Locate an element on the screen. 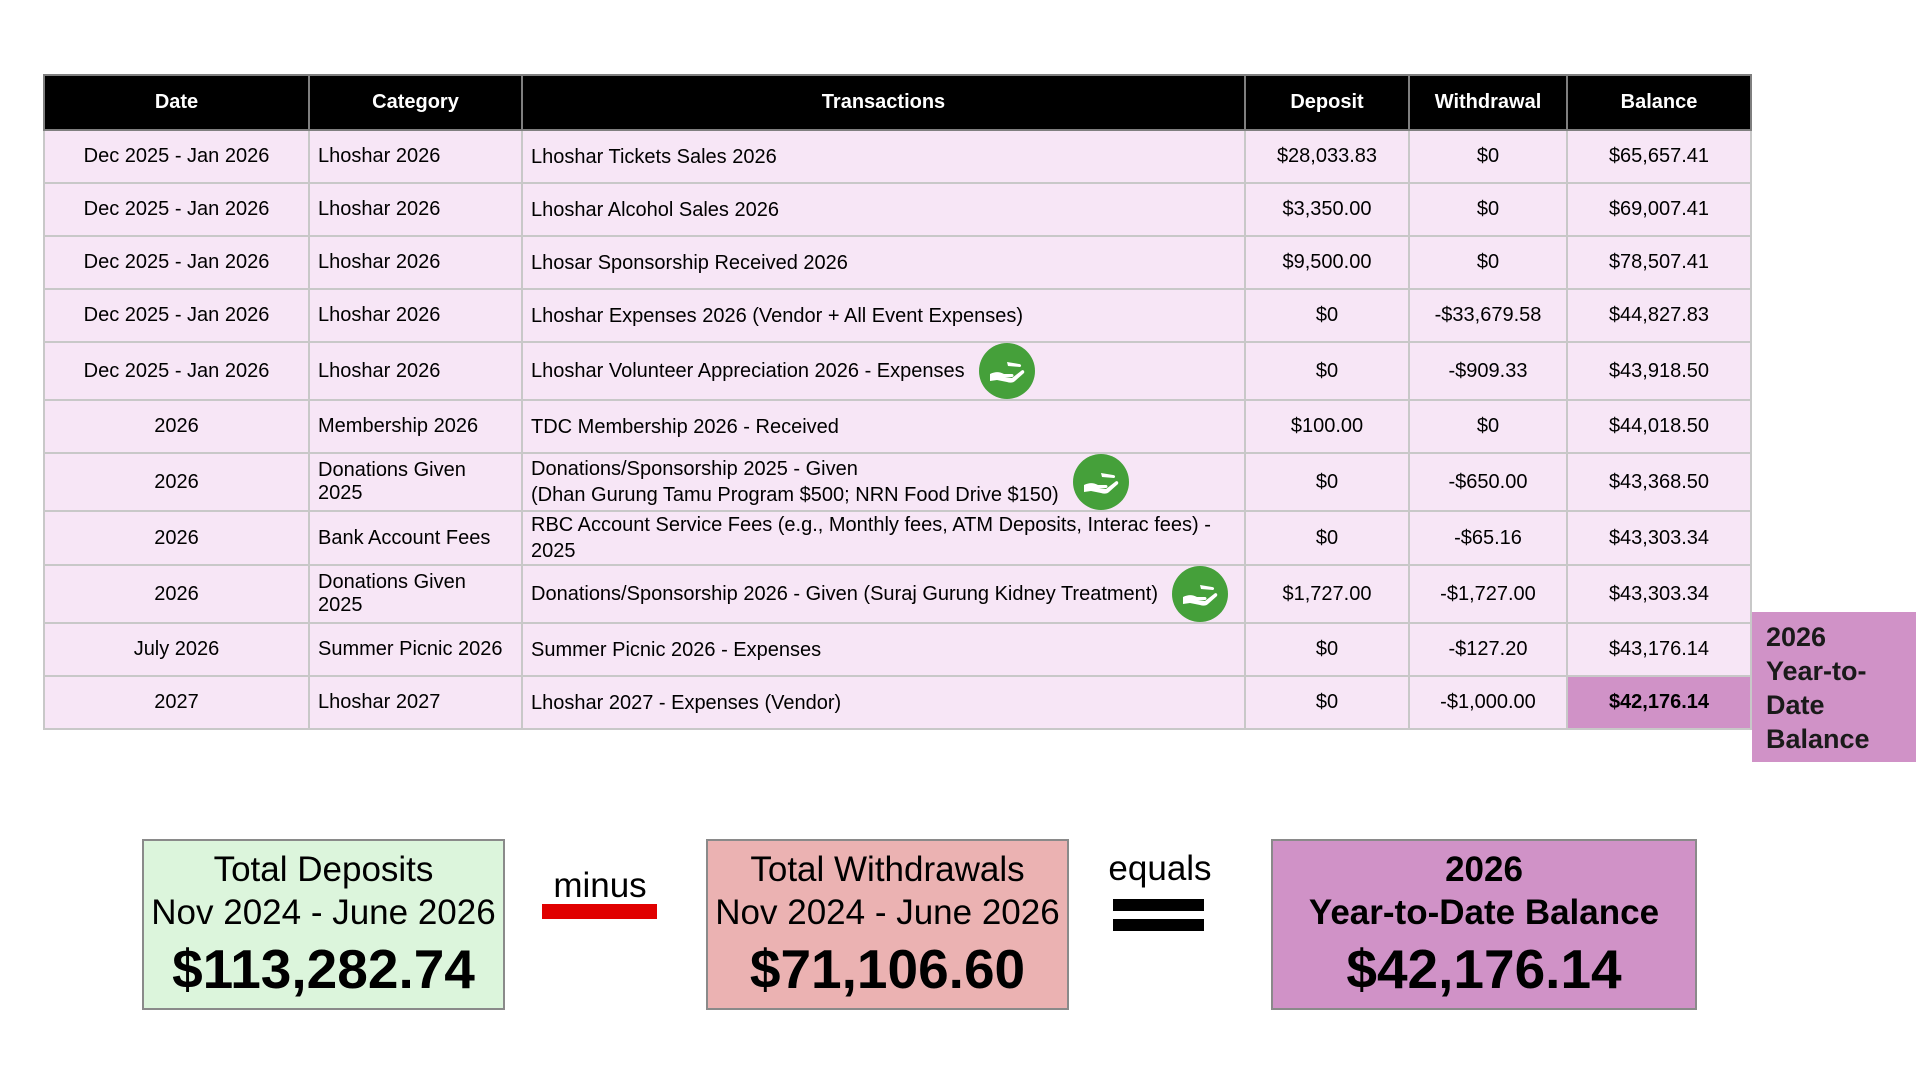 The image size is (1918, 1079). cell-withdrawal: -$650.00 is located at coordinates (1488, 482).